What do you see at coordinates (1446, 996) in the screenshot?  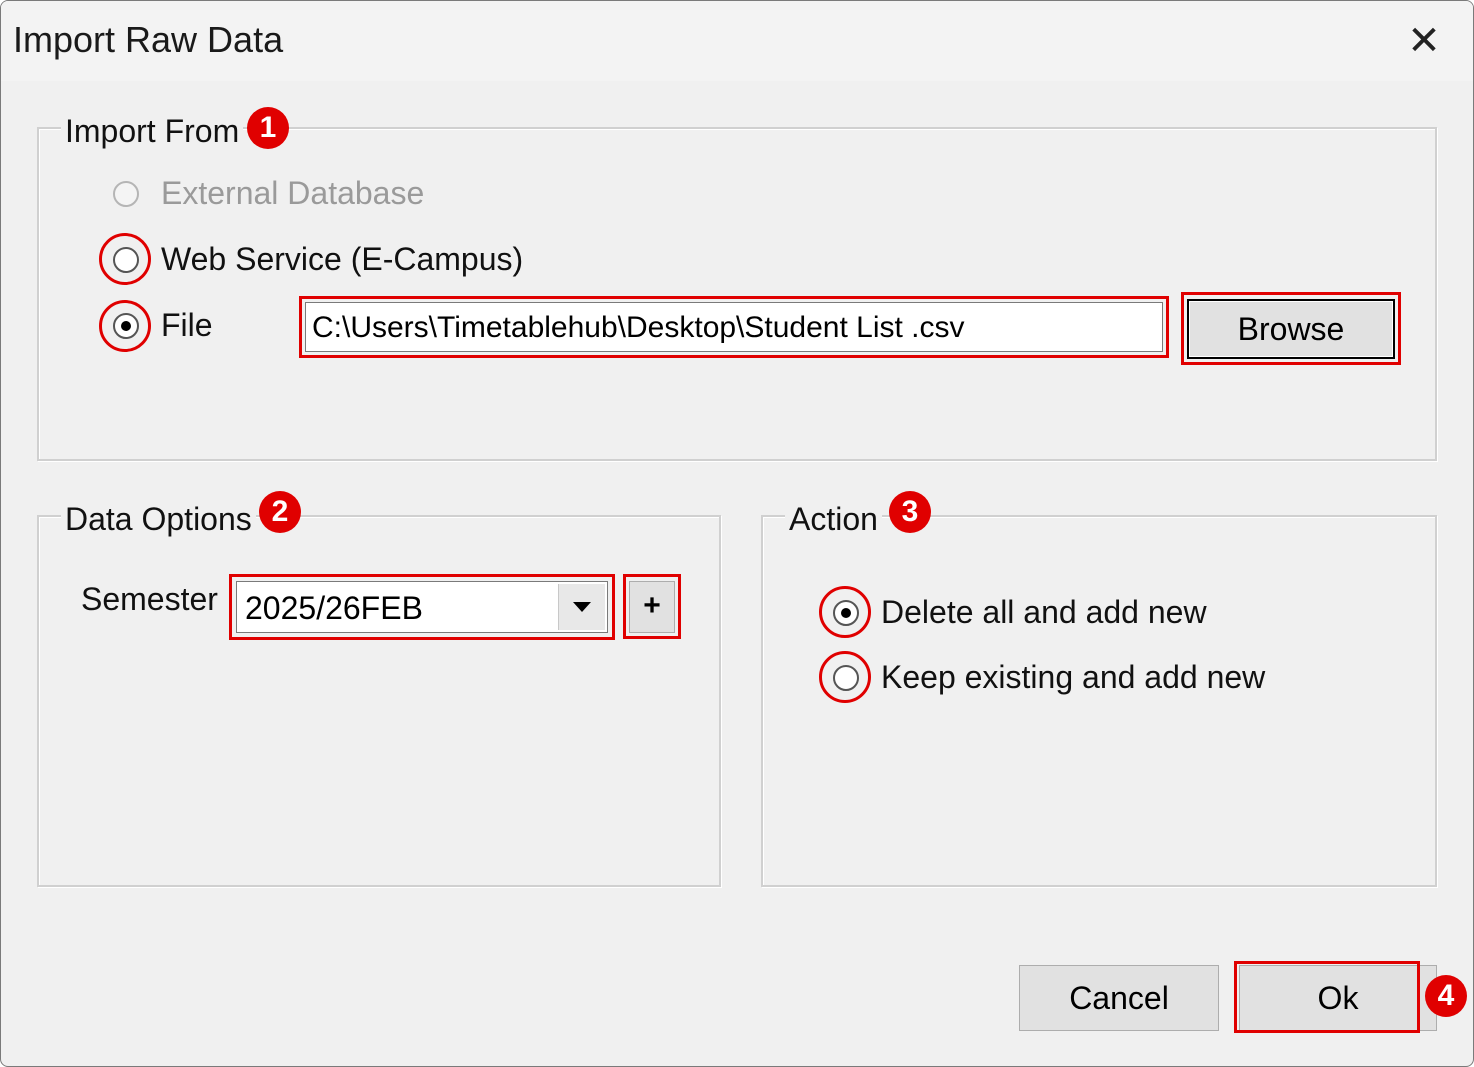 I see `step-badge-4: 4` at bounding box center [1446, 996].